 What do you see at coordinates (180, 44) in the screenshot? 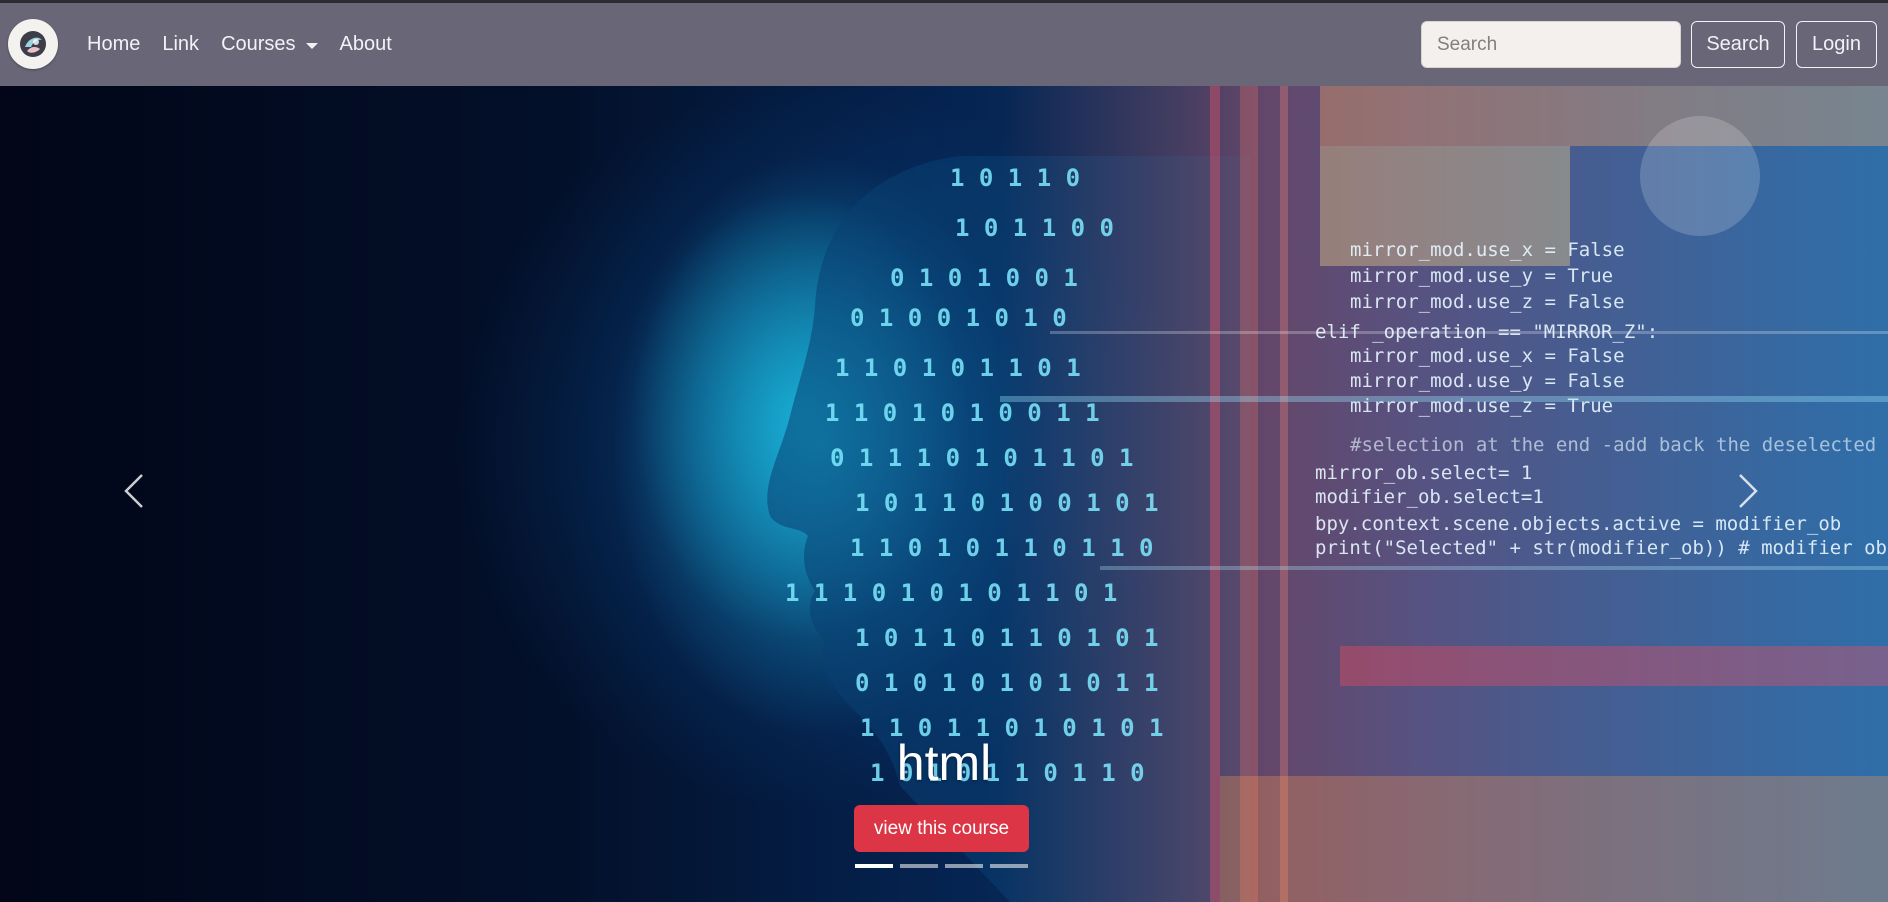
I see `nav-link-link: Link` at bounding box center [180, 44].